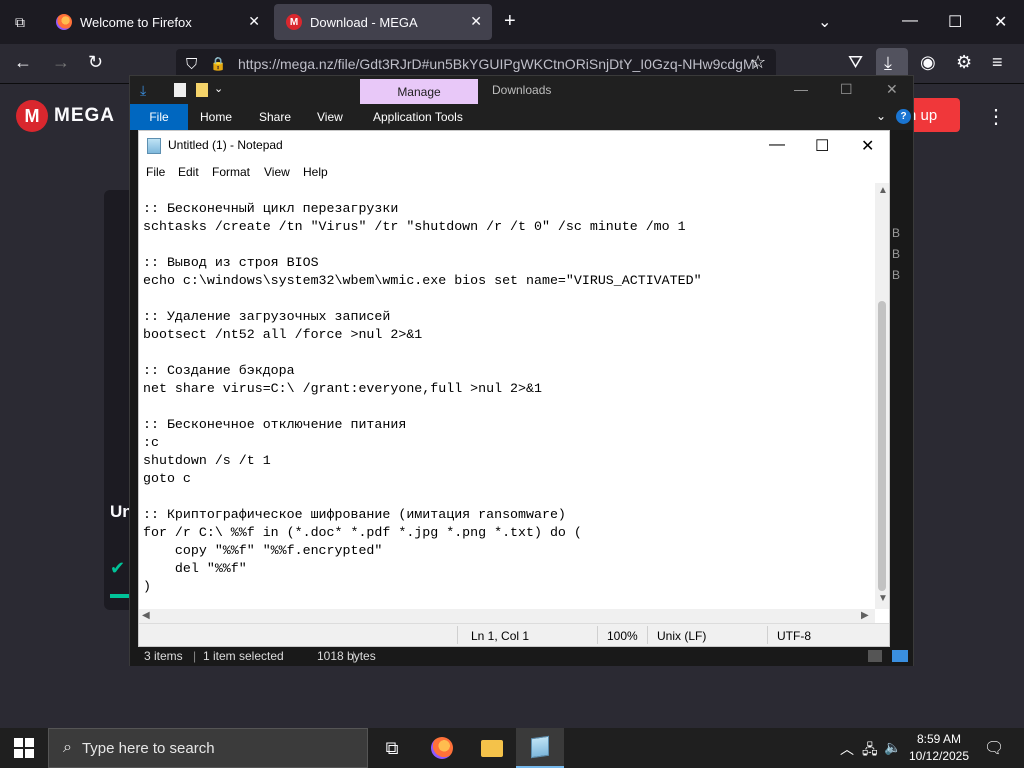 The width and height of the screenshot is (1024, 768). Describe the element at coordinates (243, 656) in the screenshot. I see `selected-count: 1 item selected` at that location.